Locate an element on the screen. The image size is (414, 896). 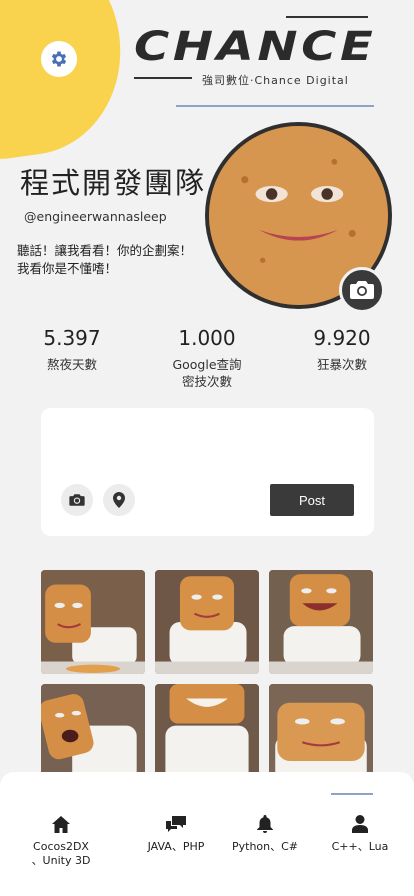
nav-label: Cocos2DX 、Unity 3D is located at coordinates (61, 853).